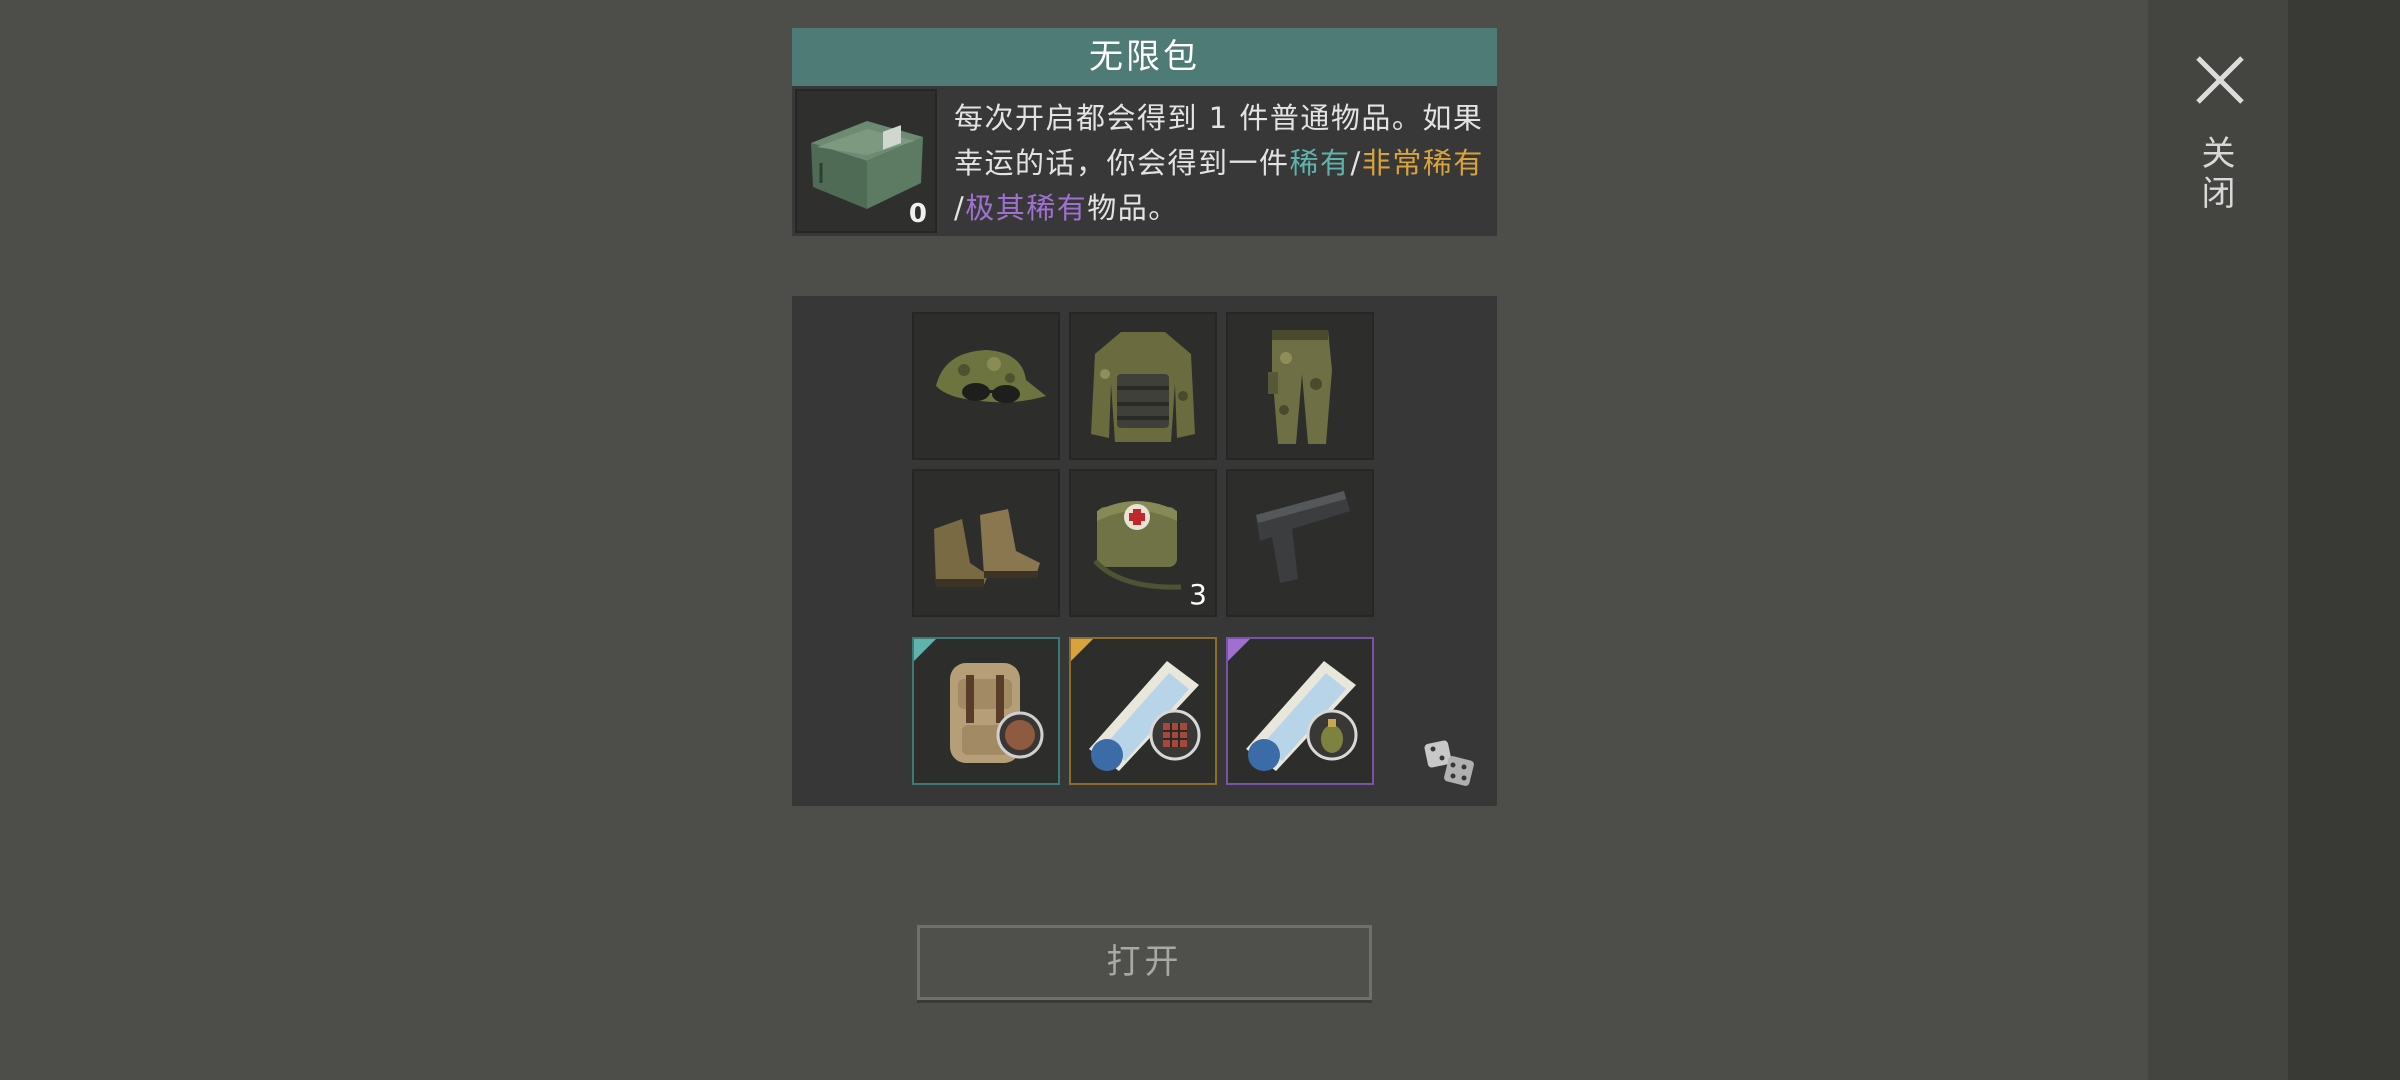  I want to click on camo-cap-with-sunglasses-icon, so click(991, 376).